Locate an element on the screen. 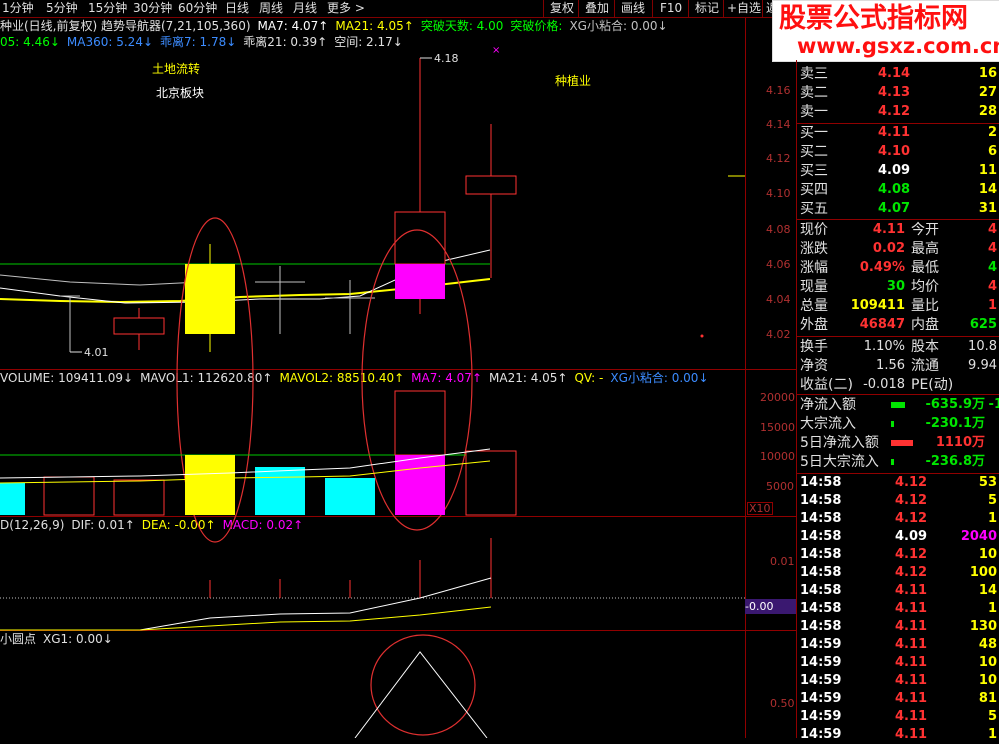 The image size is (999, 744). orderbook-row: 买五 4.07 31 is located at coordinates (899, 209).